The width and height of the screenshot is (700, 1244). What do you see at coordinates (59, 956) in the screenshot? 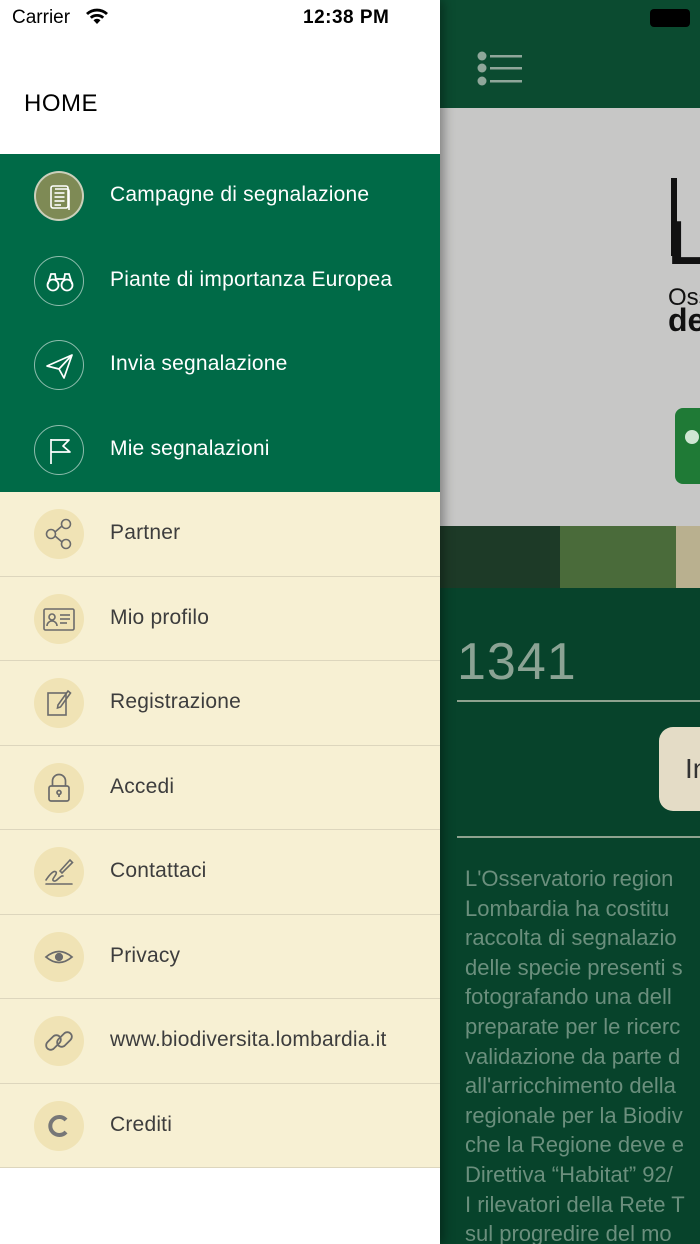
I see `eye-icon` at bounding box center [59, 956].